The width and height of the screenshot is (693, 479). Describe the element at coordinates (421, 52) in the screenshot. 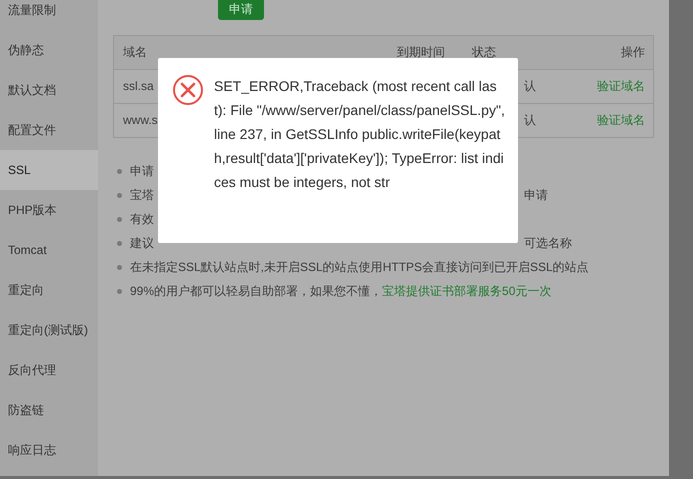

I see `column-header: 到期时间` at that location.